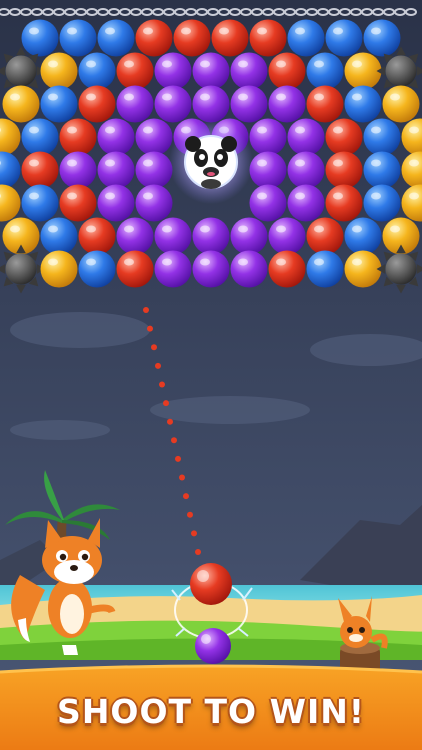 This screenshot has height=750, width=422. What do you see at coordinates (211, 162) in the screenshot?
I see `panda-boss` at bounding box center [211, 162].